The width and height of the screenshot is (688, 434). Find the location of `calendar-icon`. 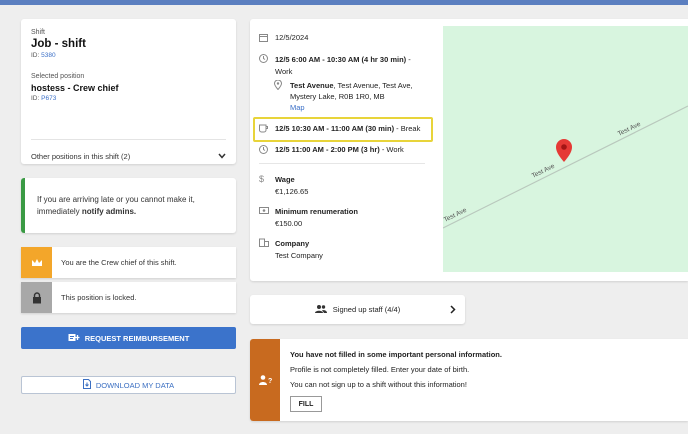

calendar-icon is located at coordinates (267, 38).